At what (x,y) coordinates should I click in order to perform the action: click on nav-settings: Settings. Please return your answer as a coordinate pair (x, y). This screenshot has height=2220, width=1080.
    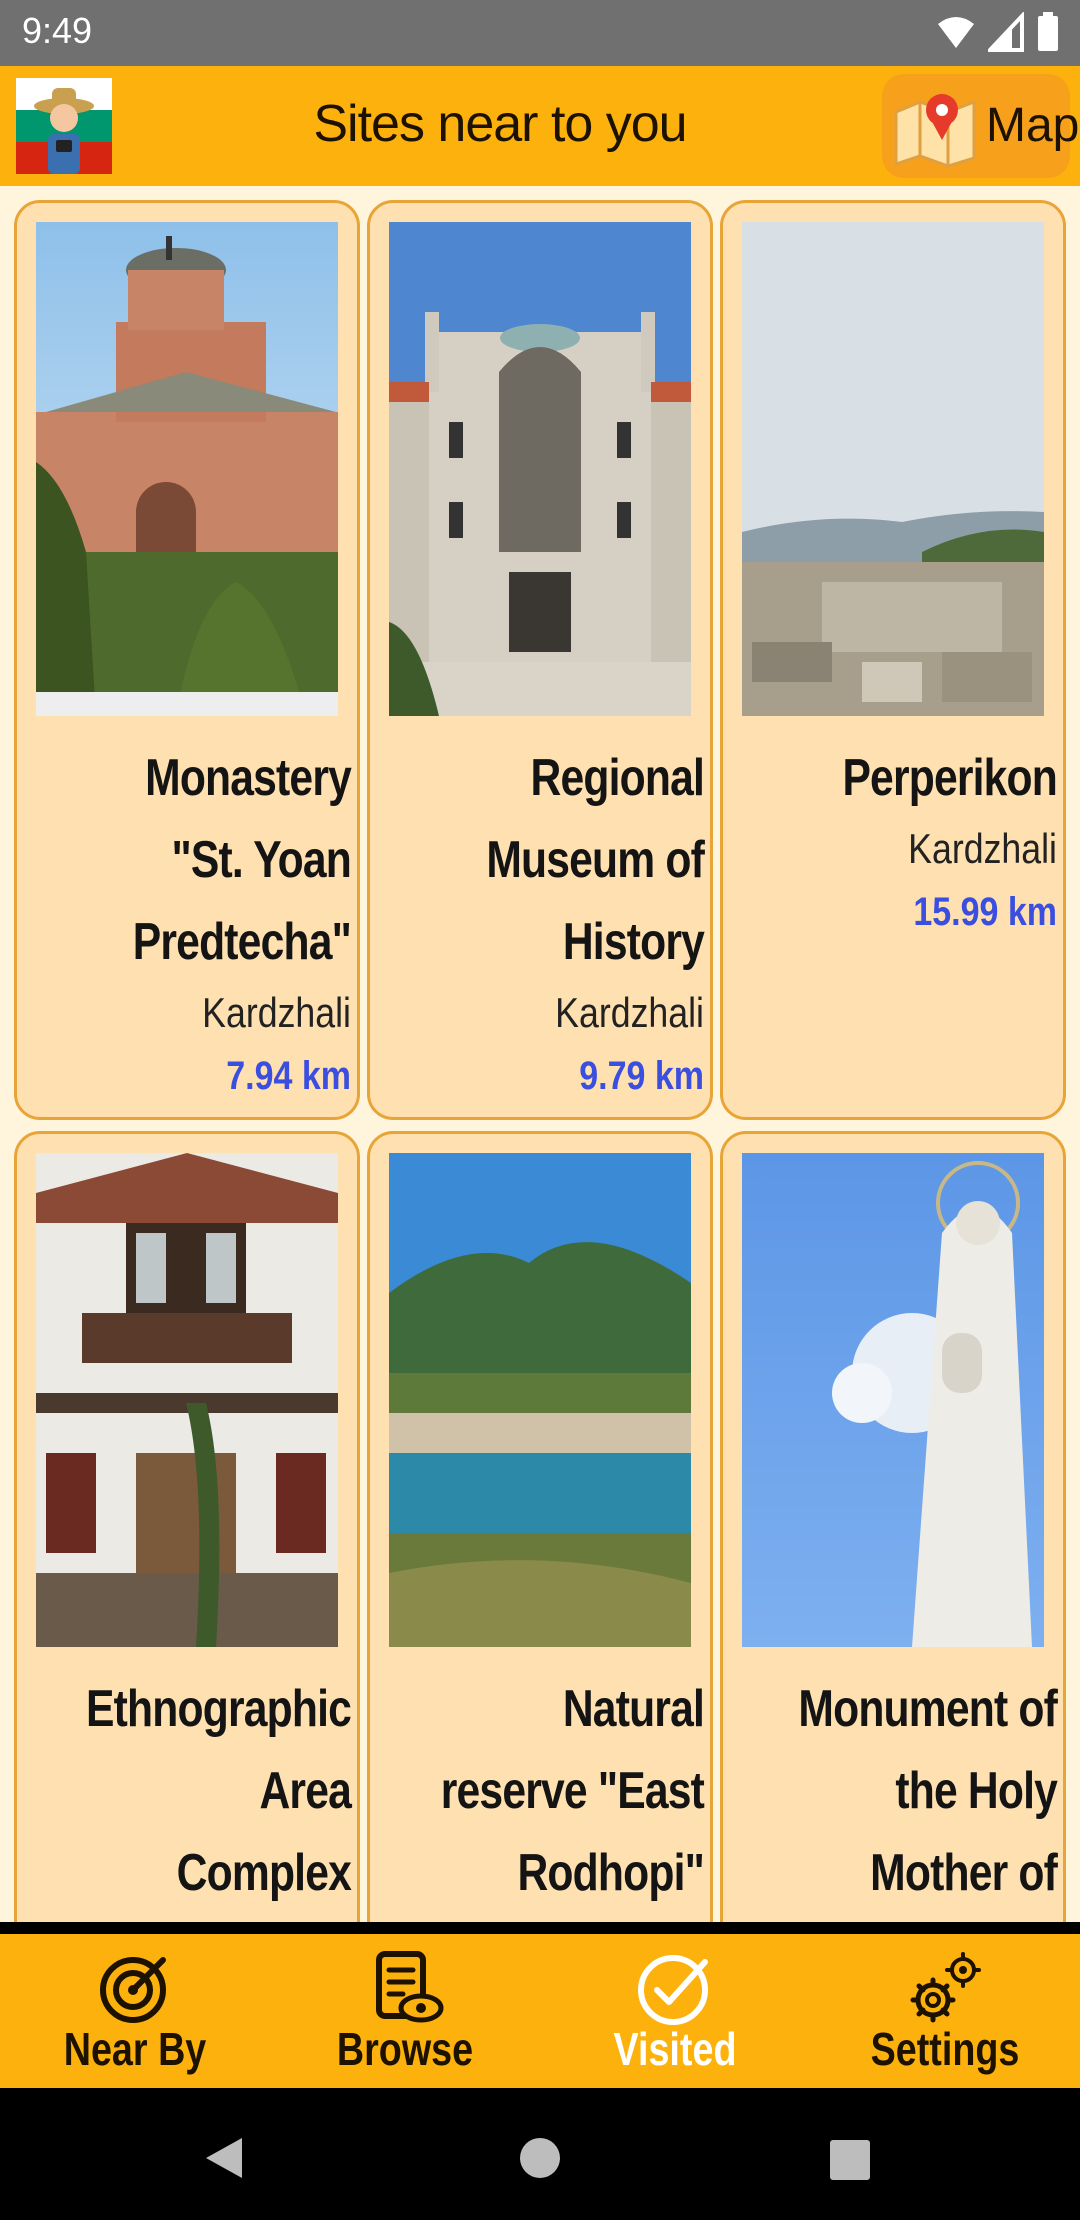
    Looking at the image, I should click on (945, 2011).